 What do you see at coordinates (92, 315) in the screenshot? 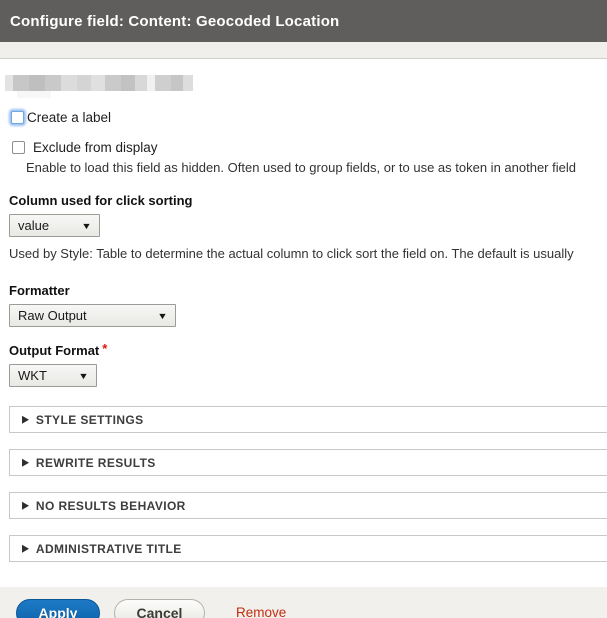
I see `formatter-select: Raw Output ▼` at bounding box center [92, 315].